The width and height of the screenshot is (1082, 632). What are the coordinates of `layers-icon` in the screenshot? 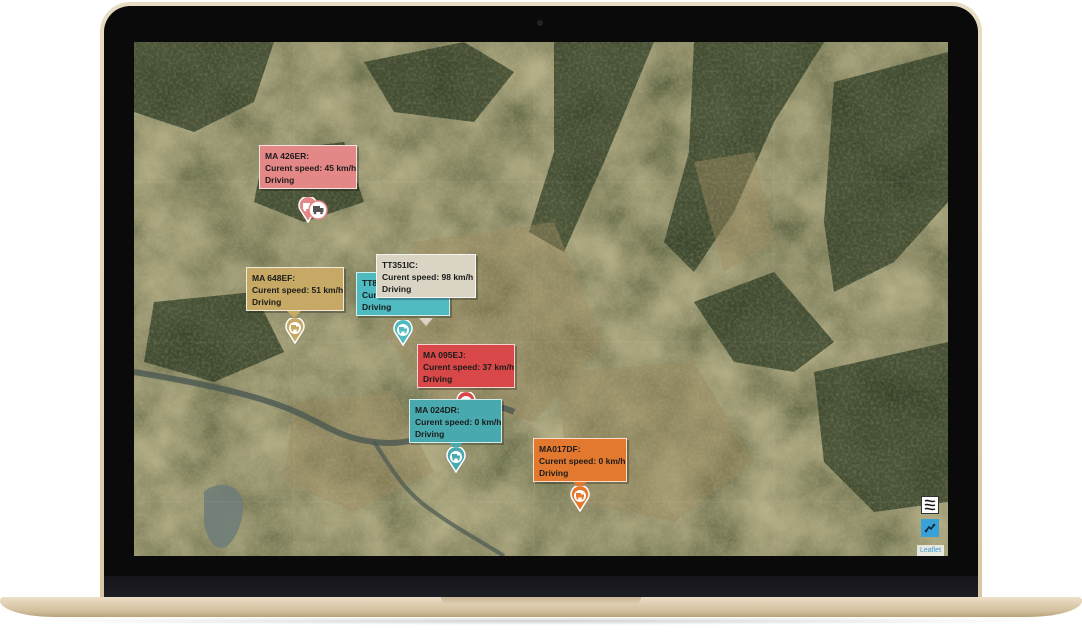 It's located at (930, 505).